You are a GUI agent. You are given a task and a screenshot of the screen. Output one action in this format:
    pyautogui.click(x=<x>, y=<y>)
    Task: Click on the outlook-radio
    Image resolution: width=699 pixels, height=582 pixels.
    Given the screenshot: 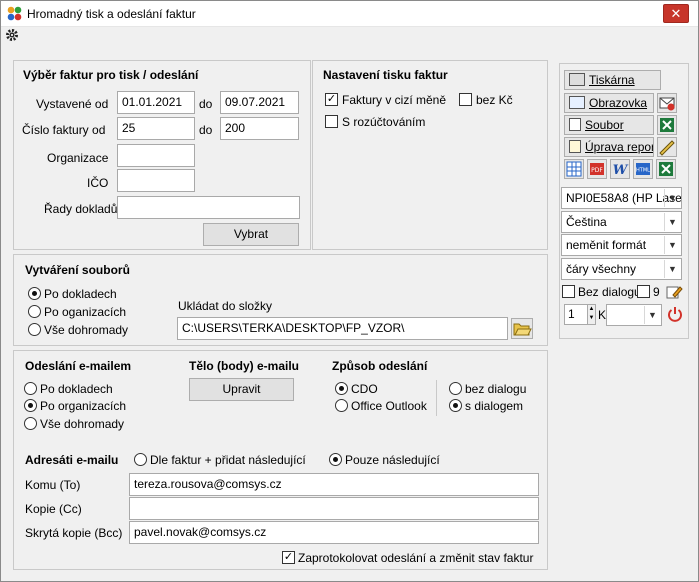 What is the action you would take?
    pyautogui.click(x=341, y=405)
    